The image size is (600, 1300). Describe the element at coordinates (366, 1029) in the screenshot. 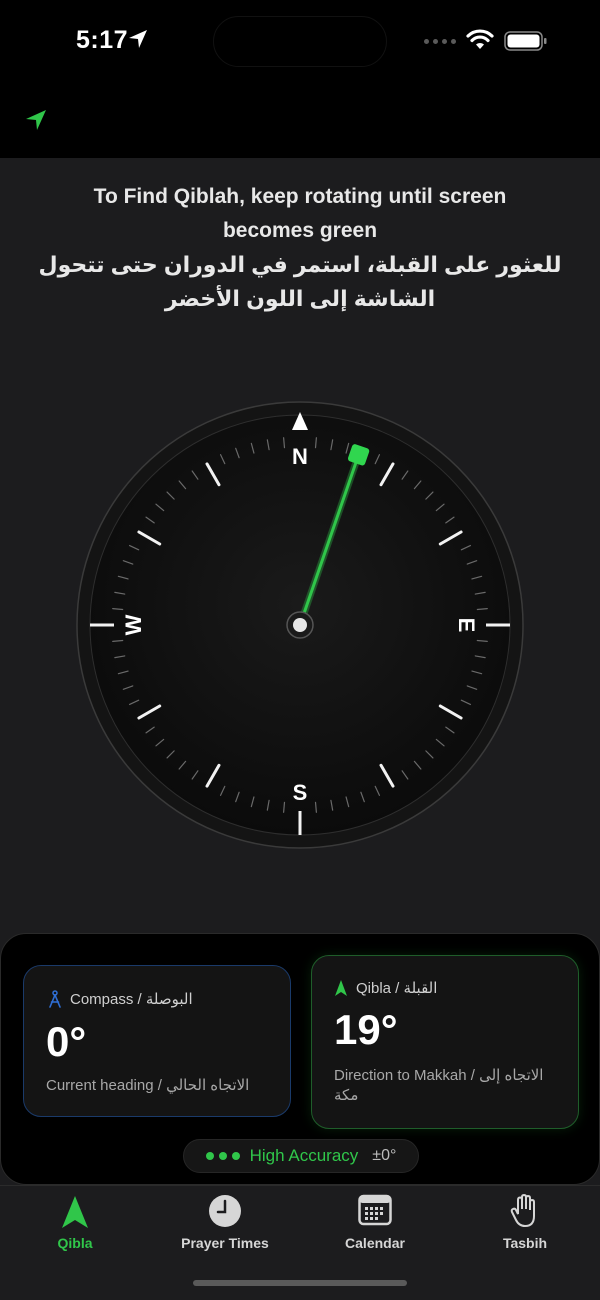

I see `qibla-direction-value: 19°` at that location.